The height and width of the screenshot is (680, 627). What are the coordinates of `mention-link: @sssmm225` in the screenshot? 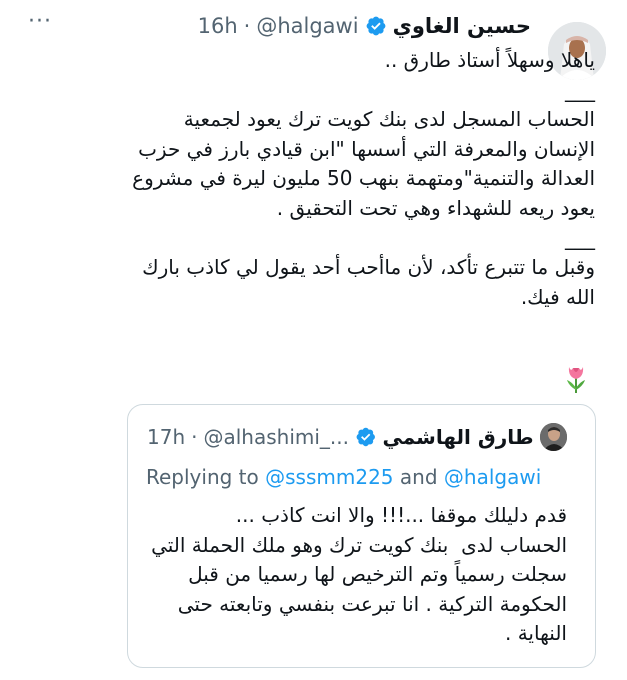 It's located at (329, 477).